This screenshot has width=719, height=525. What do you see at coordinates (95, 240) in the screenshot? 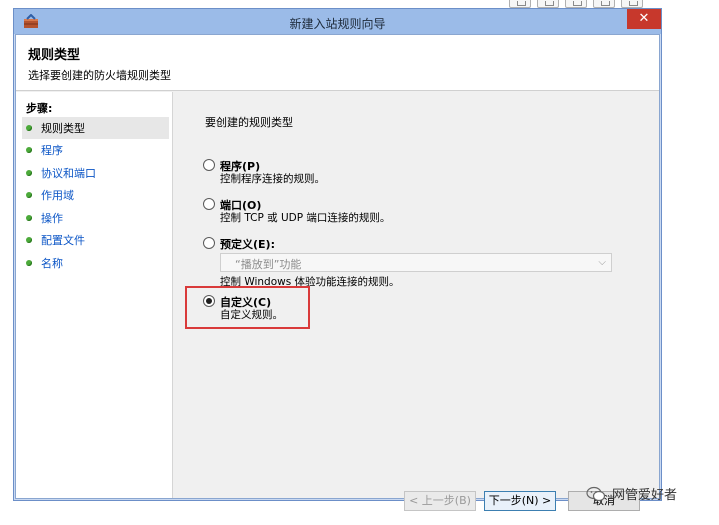
I see `step-profile: 配置文件` at bounding box center [95, 240].